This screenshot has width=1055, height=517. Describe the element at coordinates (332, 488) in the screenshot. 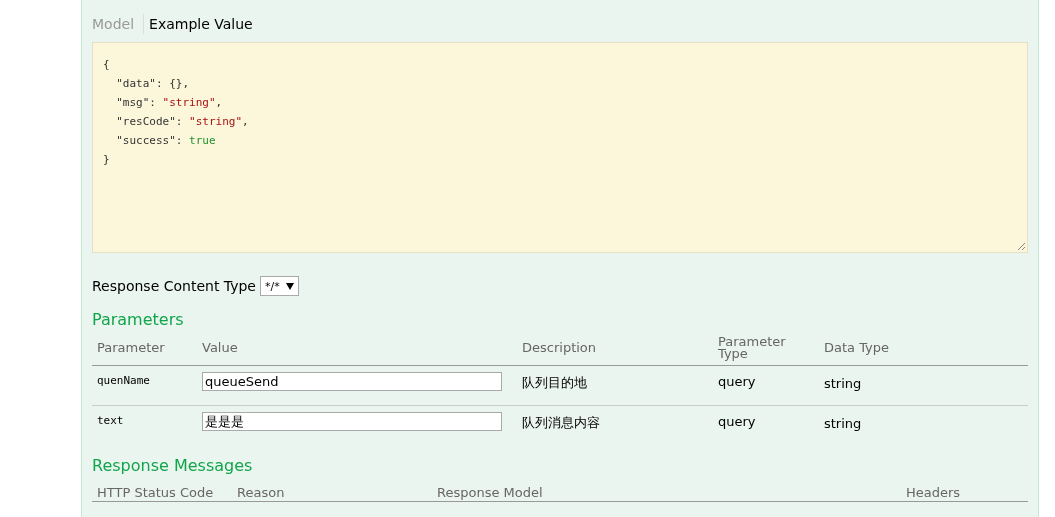

I see `column-header: Reason` at that location.